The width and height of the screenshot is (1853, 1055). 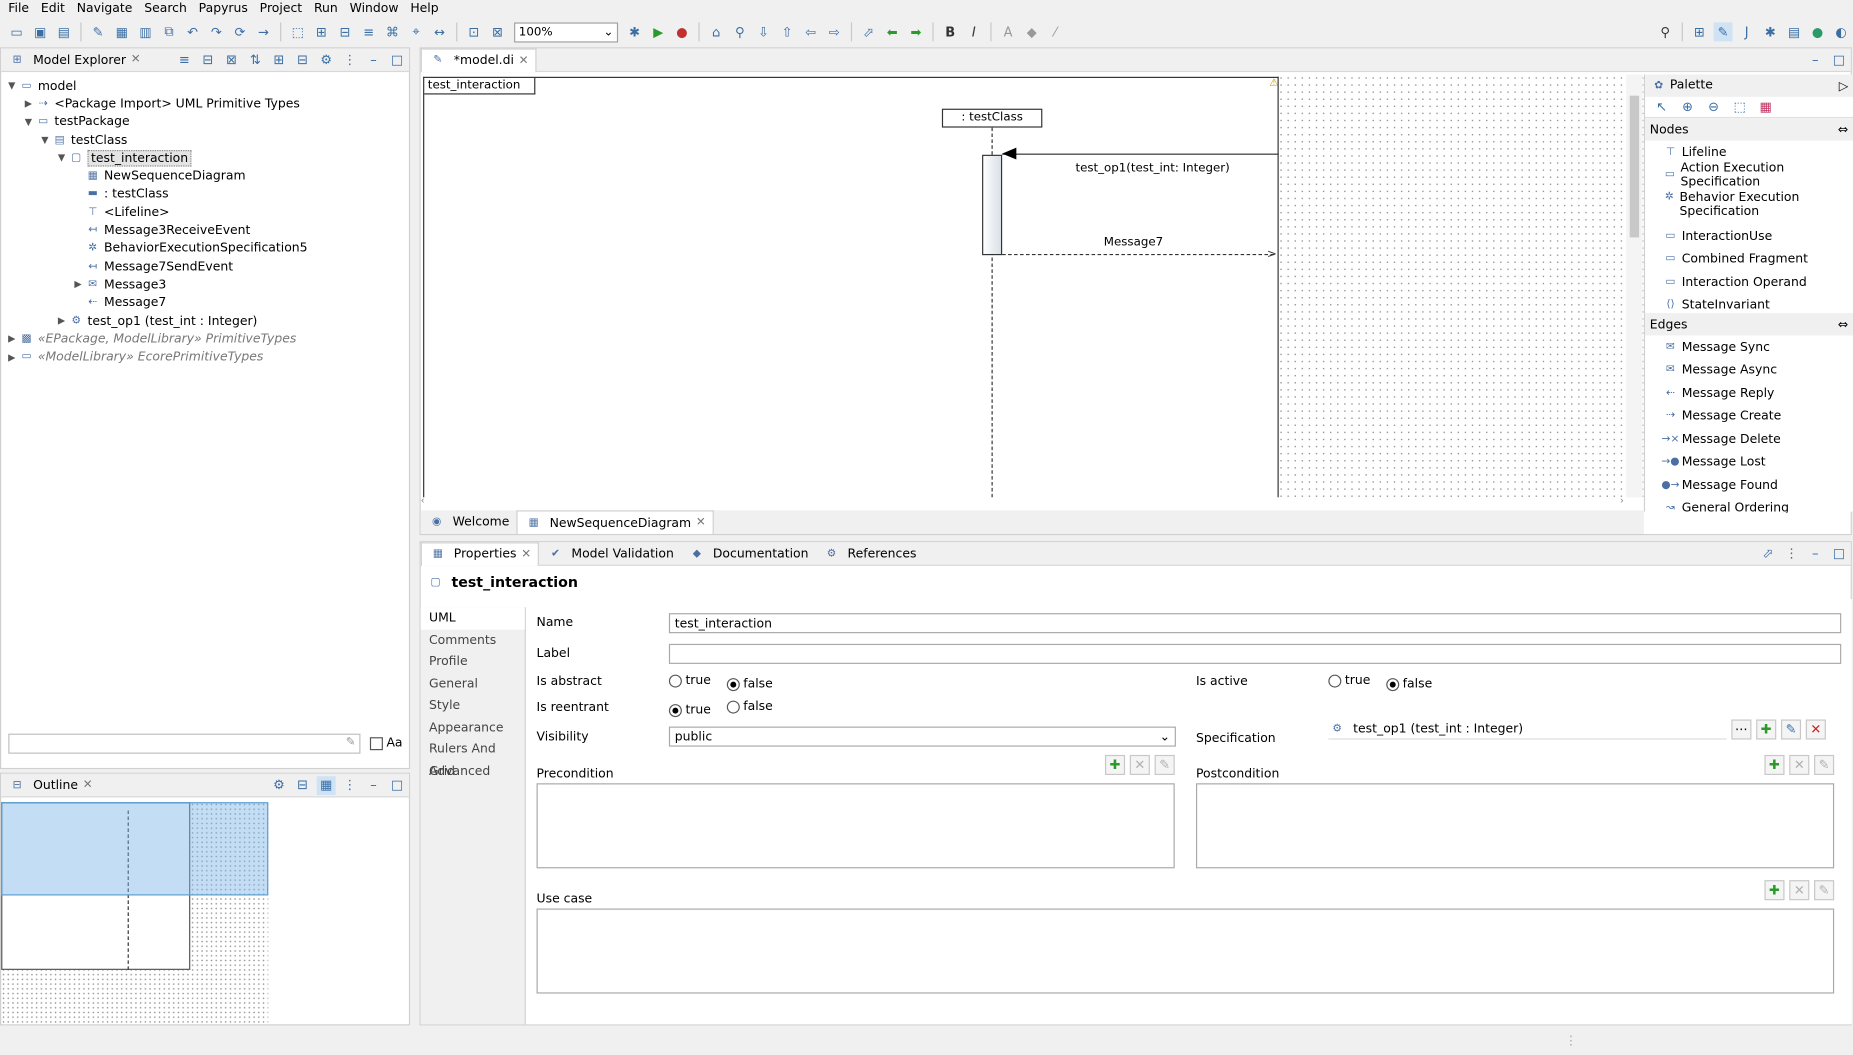 What do you see at coordinates (681, 31) in the screenshot?
I see `external-tools-icon: ●` at bounding box center [681, 31].